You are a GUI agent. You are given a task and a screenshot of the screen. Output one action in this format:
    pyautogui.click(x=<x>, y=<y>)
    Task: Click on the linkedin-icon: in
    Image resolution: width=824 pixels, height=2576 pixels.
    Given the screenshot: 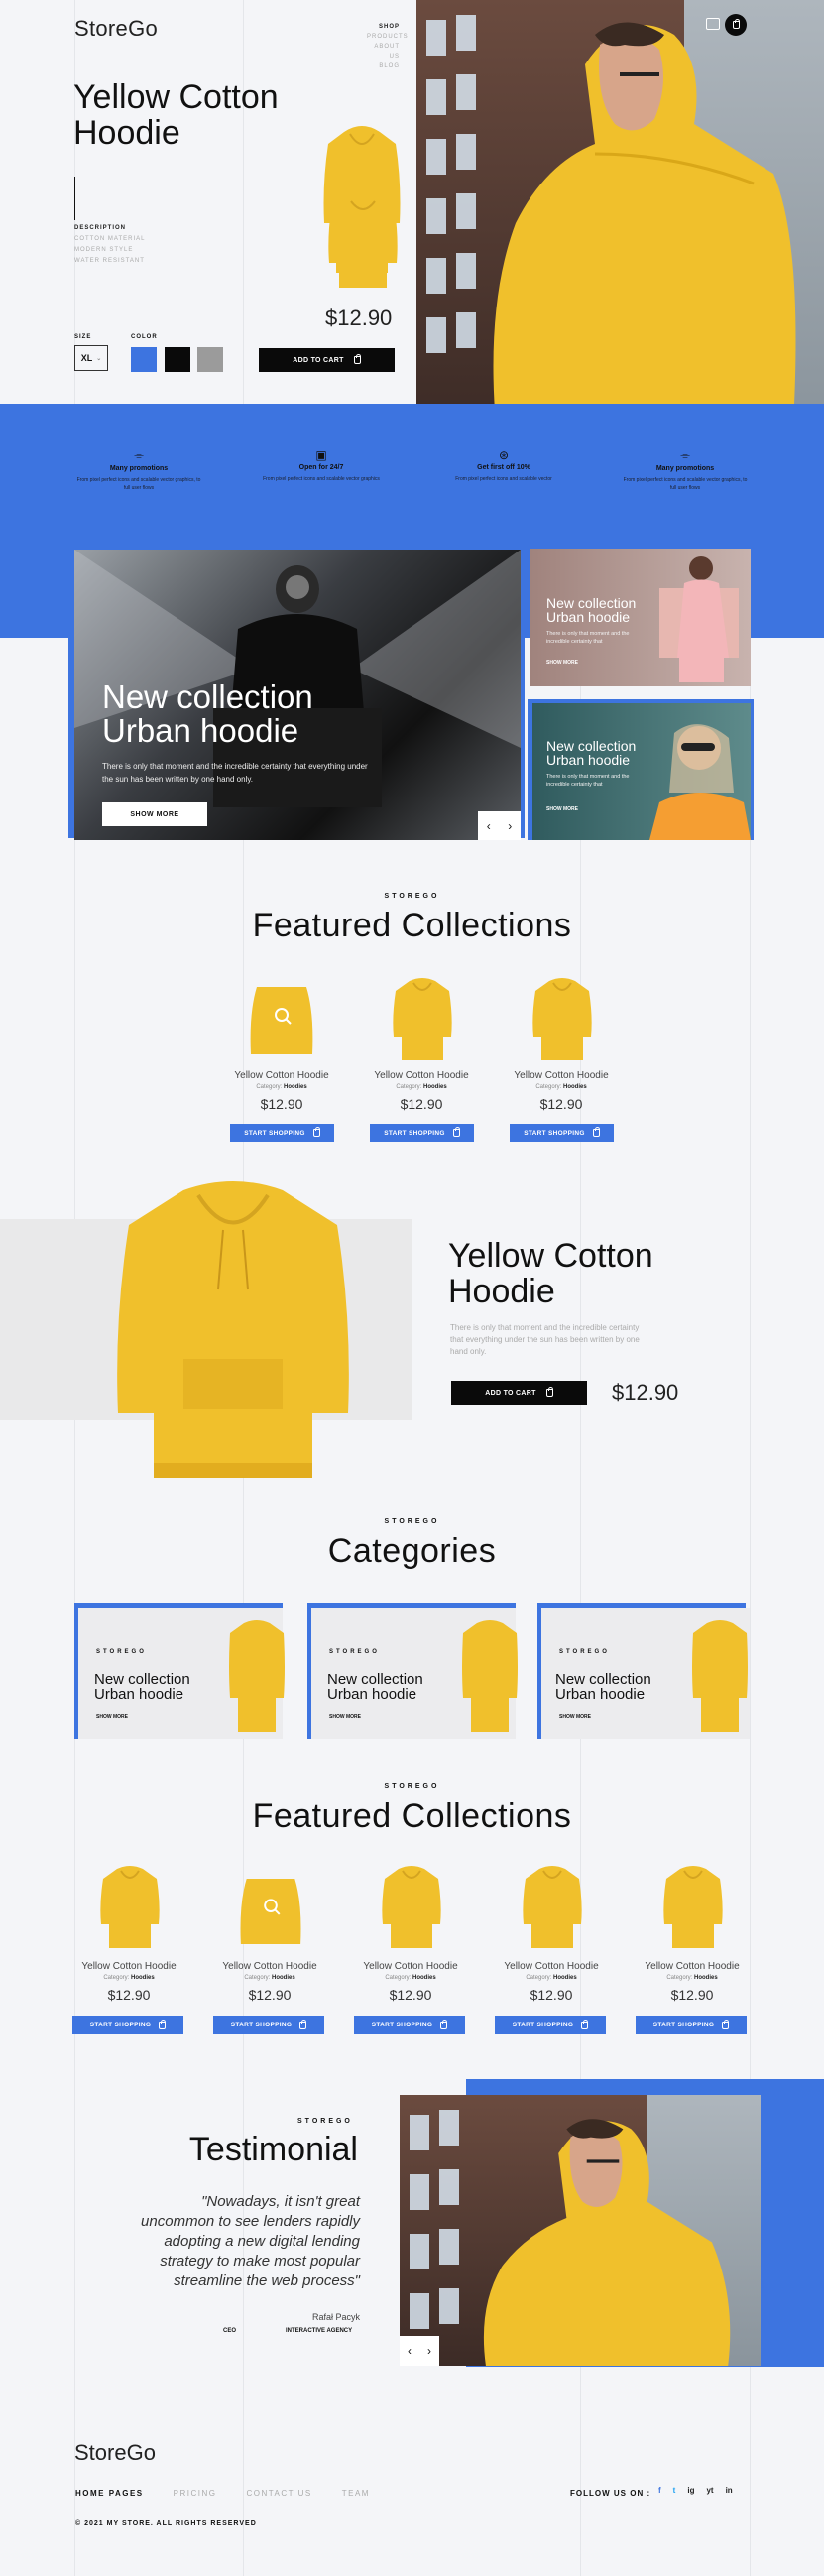 What is the action you would take?
    pyautogui.click(x=730, y=2490)
    